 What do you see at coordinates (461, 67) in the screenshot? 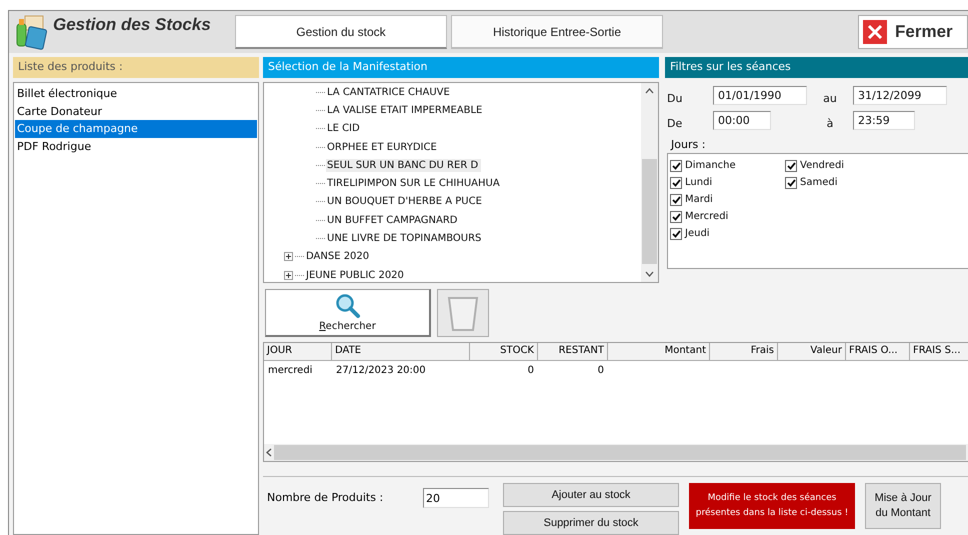
I see `section-header: Sélection de la Manifestation` at bounding box center [461, 67].